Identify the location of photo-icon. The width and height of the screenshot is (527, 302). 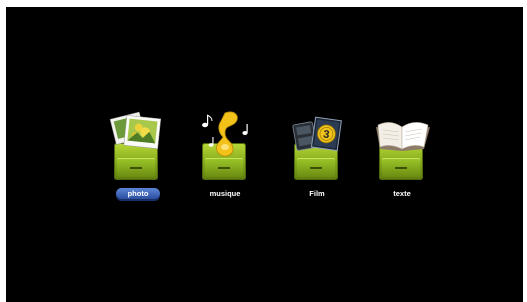
(135, 130).